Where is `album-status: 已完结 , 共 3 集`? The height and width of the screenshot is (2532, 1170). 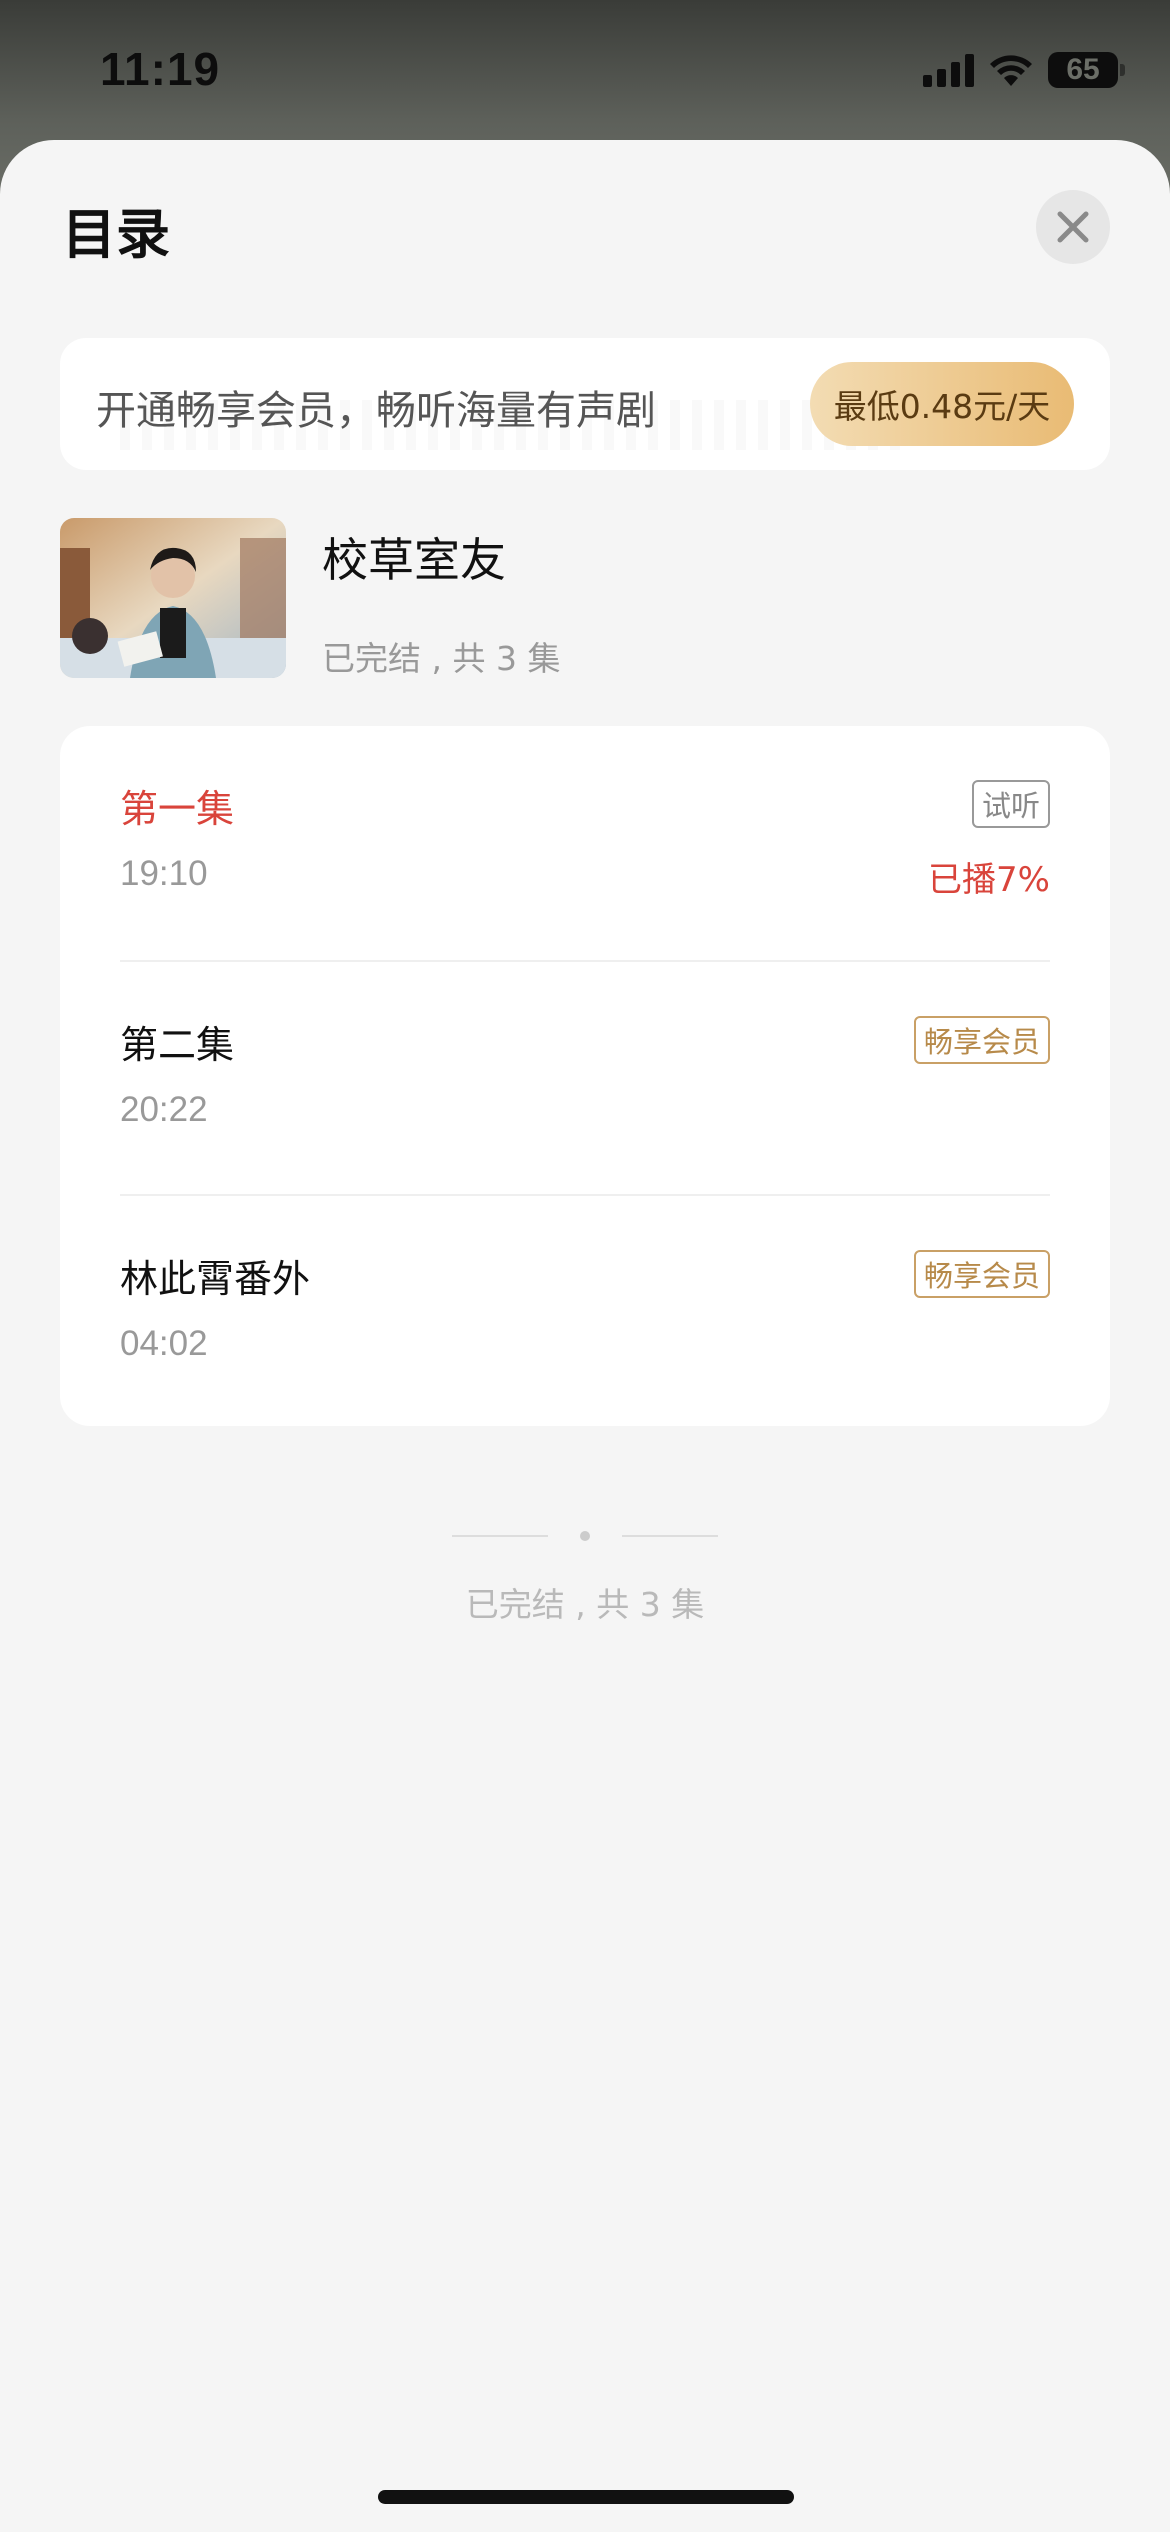
album-status: 已完结 , 共 3 集 is located at coordinates (441, 658).